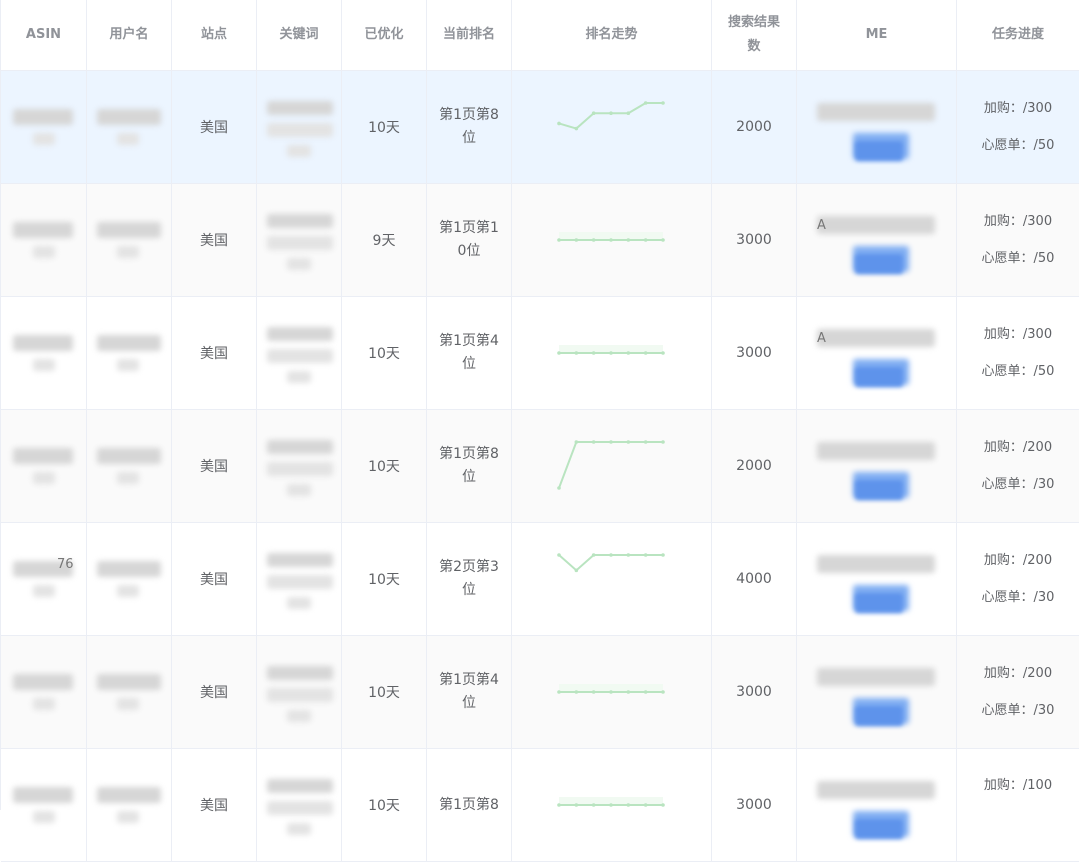 Image resolution: width=1079 pixels, height=862 pixels. Describe the element at coordinates (1018, 258) in the screenshot. I see `wishlist-progress: 心愿单：/50` at that location.